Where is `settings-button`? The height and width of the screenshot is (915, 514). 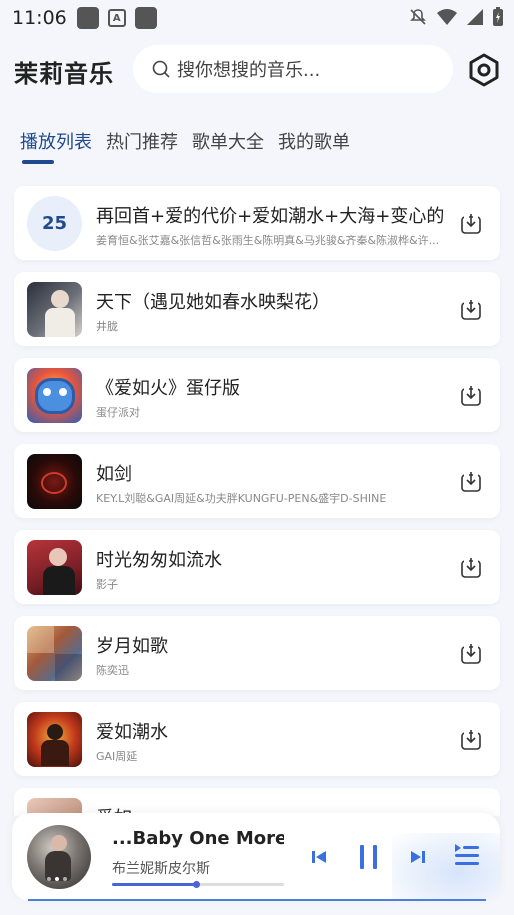 settings-button is located at coordinates (484, 70).